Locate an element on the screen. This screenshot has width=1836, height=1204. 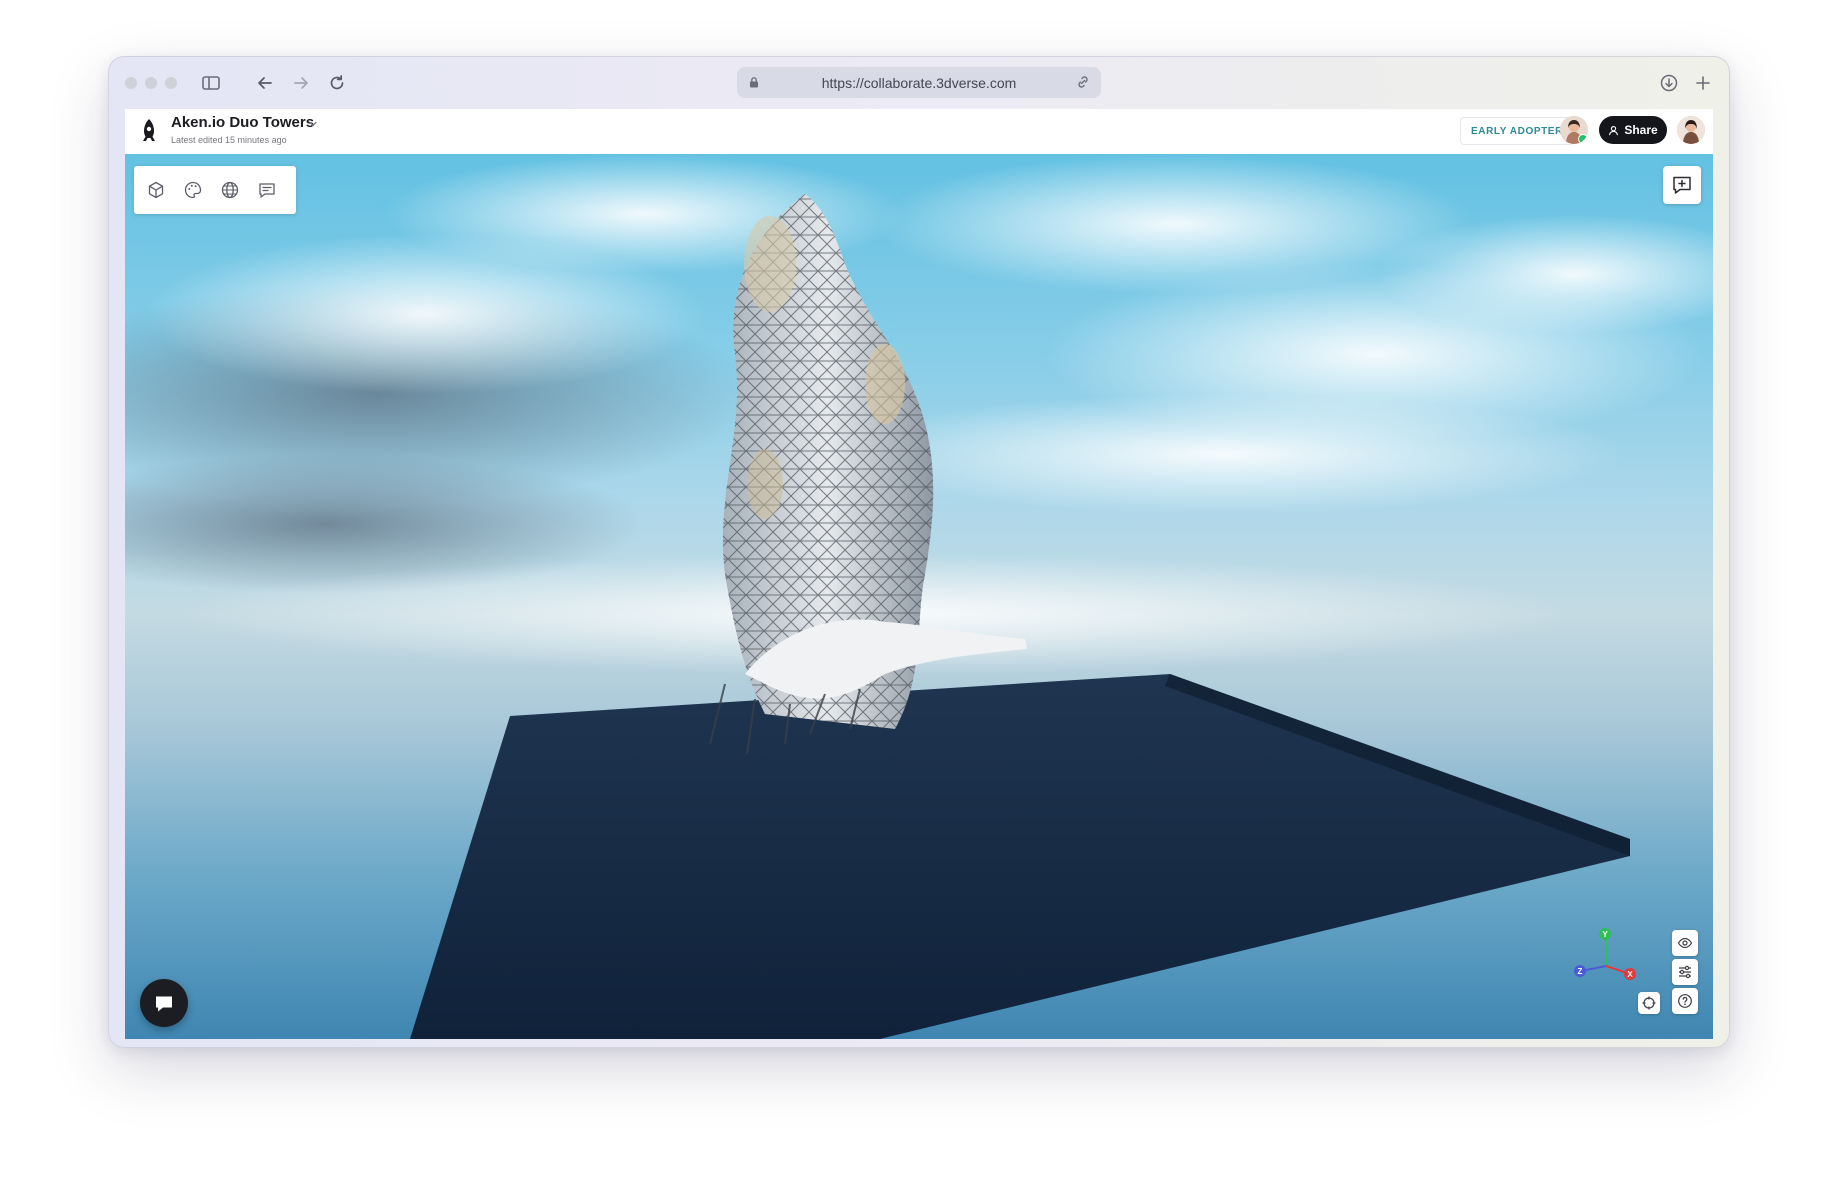
recenter-button is located at coordinates (1649, 1003).